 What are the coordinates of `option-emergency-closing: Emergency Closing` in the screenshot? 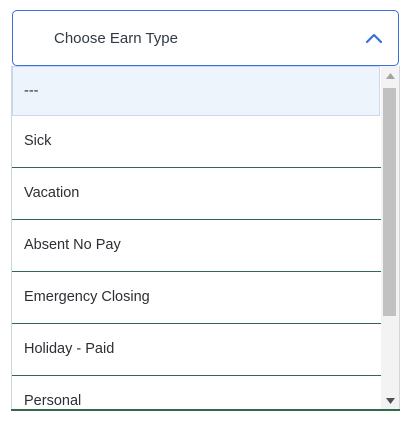 It's located at (197, 298).